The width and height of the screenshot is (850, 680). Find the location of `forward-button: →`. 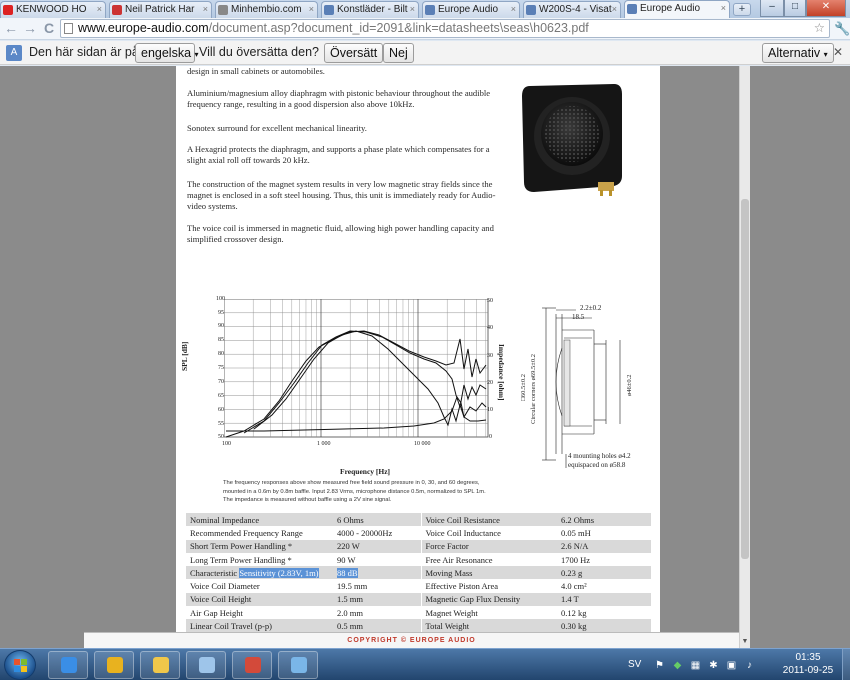

forward-button: → is located at coordinates (30, 29).